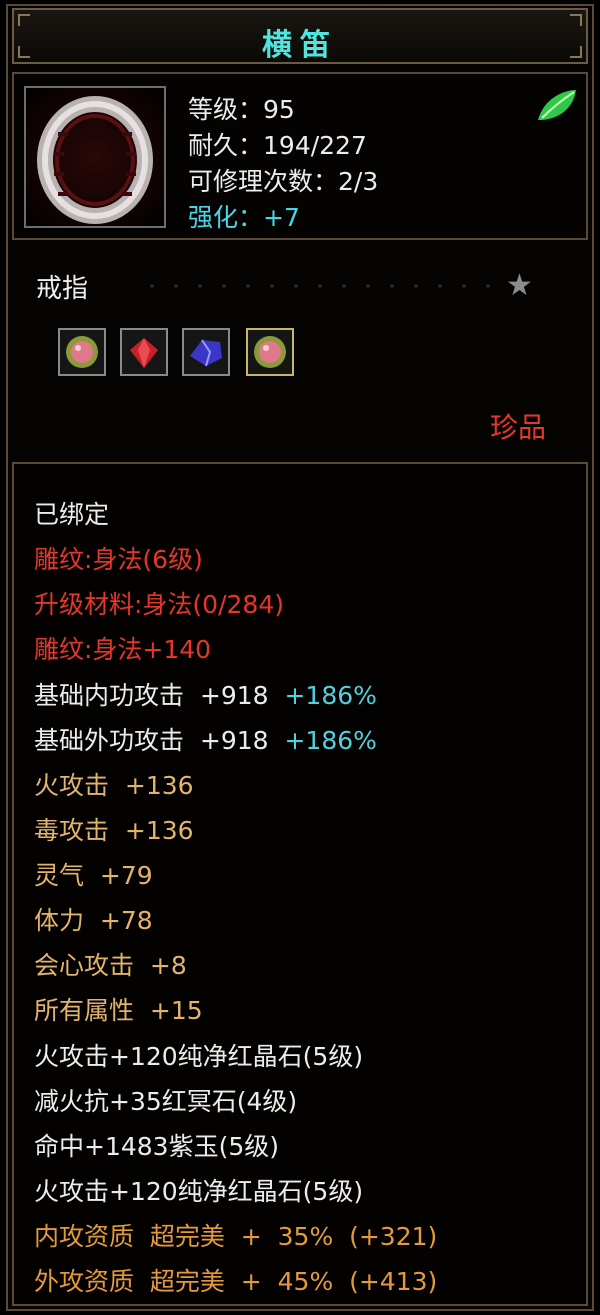  I want to click on durability-label: 耐久：, so click(226, 145).